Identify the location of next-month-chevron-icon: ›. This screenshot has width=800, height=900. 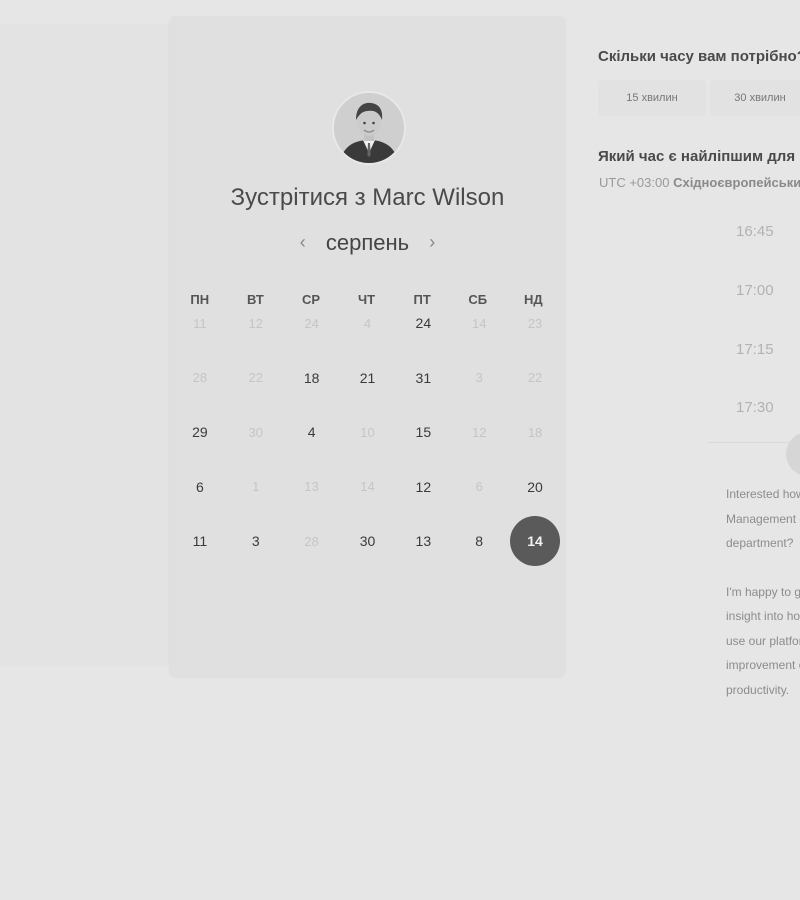
(432, 242).